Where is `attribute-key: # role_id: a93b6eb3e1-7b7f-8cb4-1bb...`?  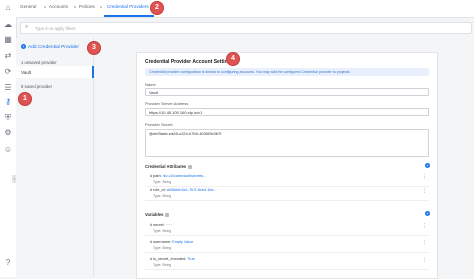 attribute-key: # role_id: a93b6eb3e1-7b7f-8cb4-1bb... is located at coordinates (183, 190).